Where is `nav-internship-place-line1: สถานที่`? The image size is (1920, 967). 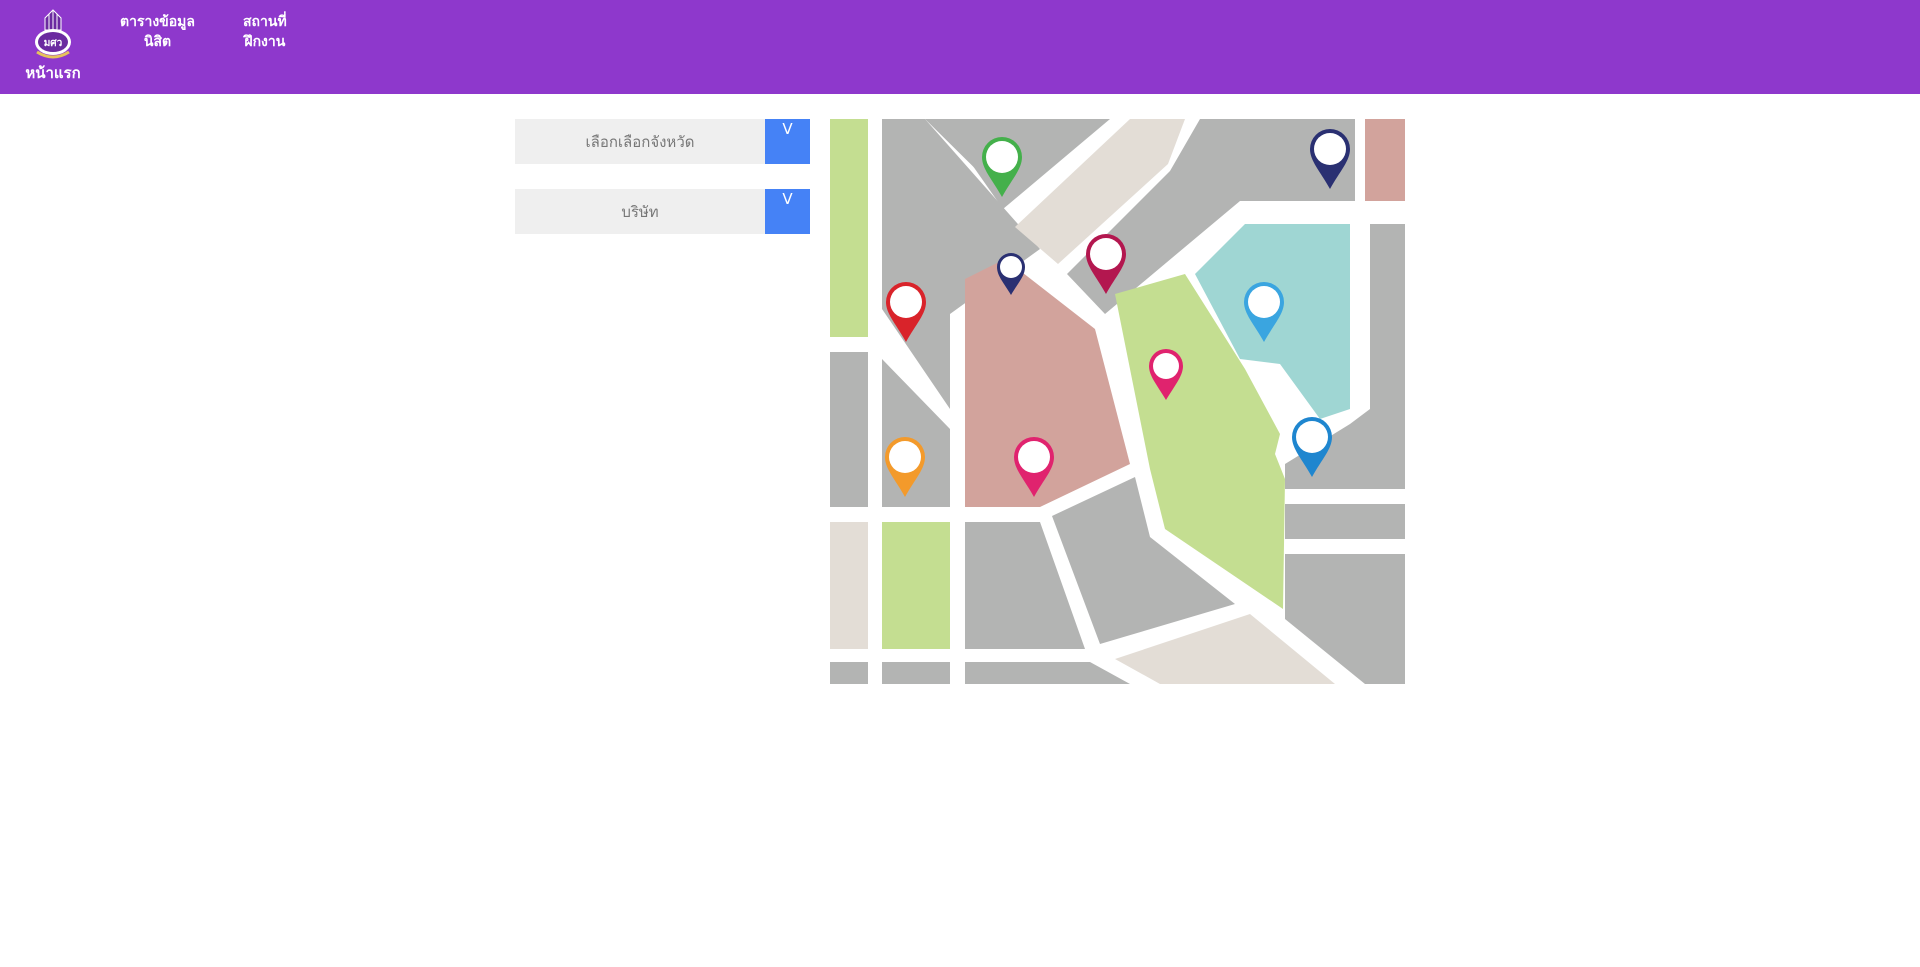 nav-internship-place-line1: สถานที่ is located at coordinates (265, 22).